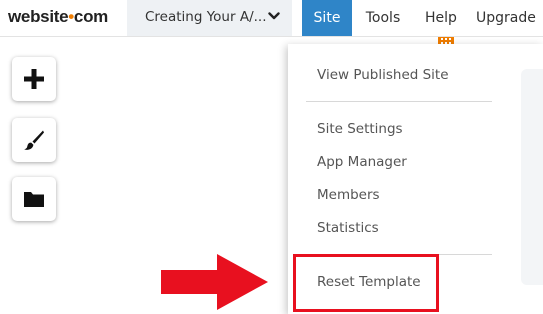 This screenshot has width=543, height=314. What do you see at coordinates (383, 75) in the screenshot?
I see `menu-item-view-published-site: View Published Site` at bounding box center [383, 75].